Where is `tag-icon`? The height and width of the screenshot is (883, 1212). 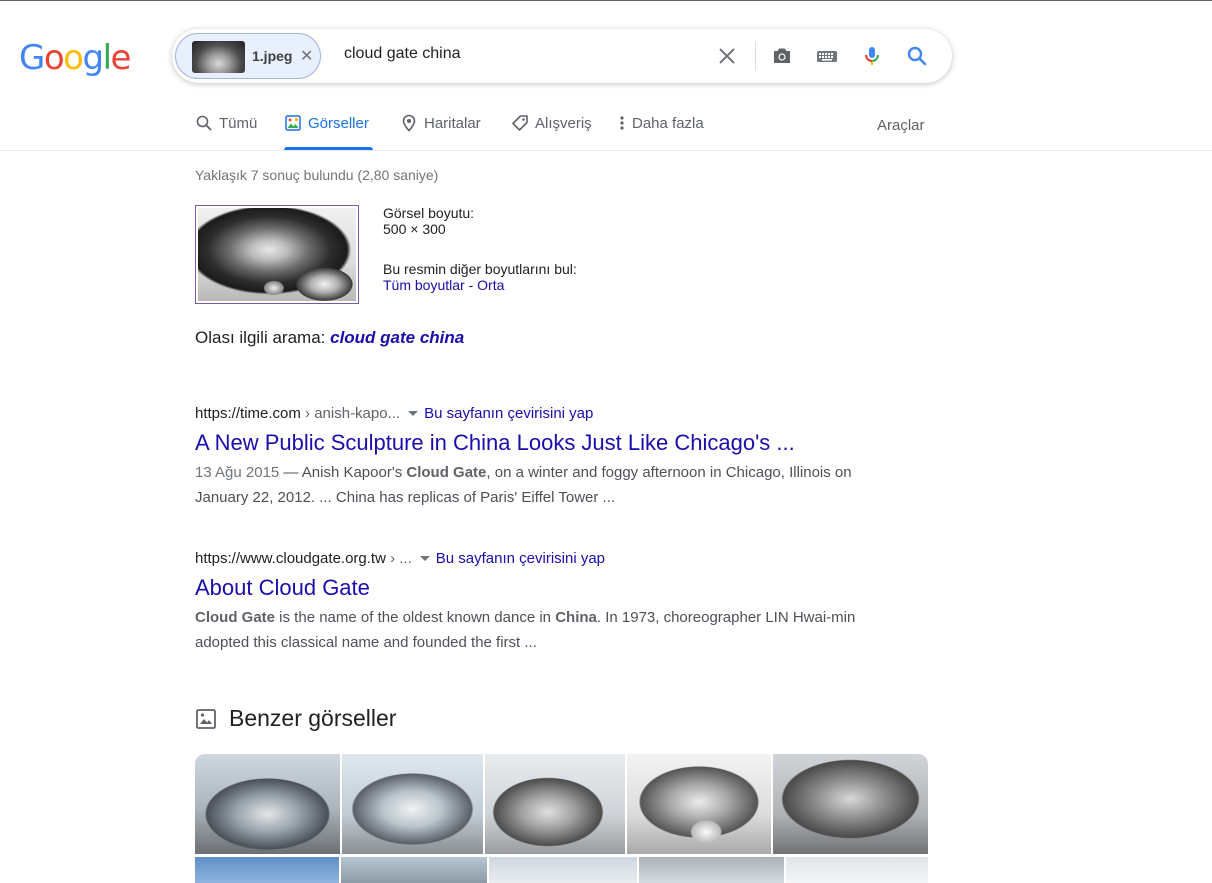 tag-icon is located at coordinates (520, 123).